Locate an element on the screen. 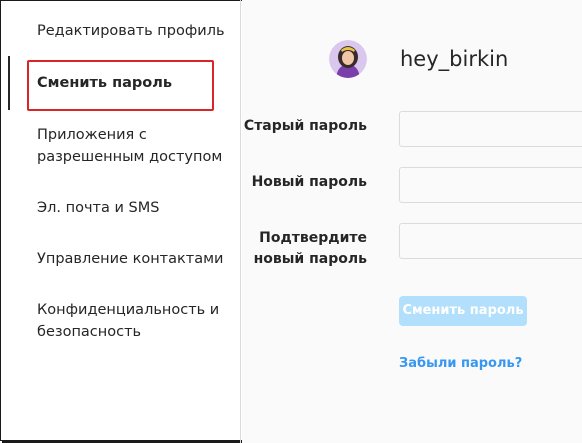 The height and width of the screenshot is (443, 582). confirm-password-label: Подтвердите новый пароль is located at coordinates (310, 248).